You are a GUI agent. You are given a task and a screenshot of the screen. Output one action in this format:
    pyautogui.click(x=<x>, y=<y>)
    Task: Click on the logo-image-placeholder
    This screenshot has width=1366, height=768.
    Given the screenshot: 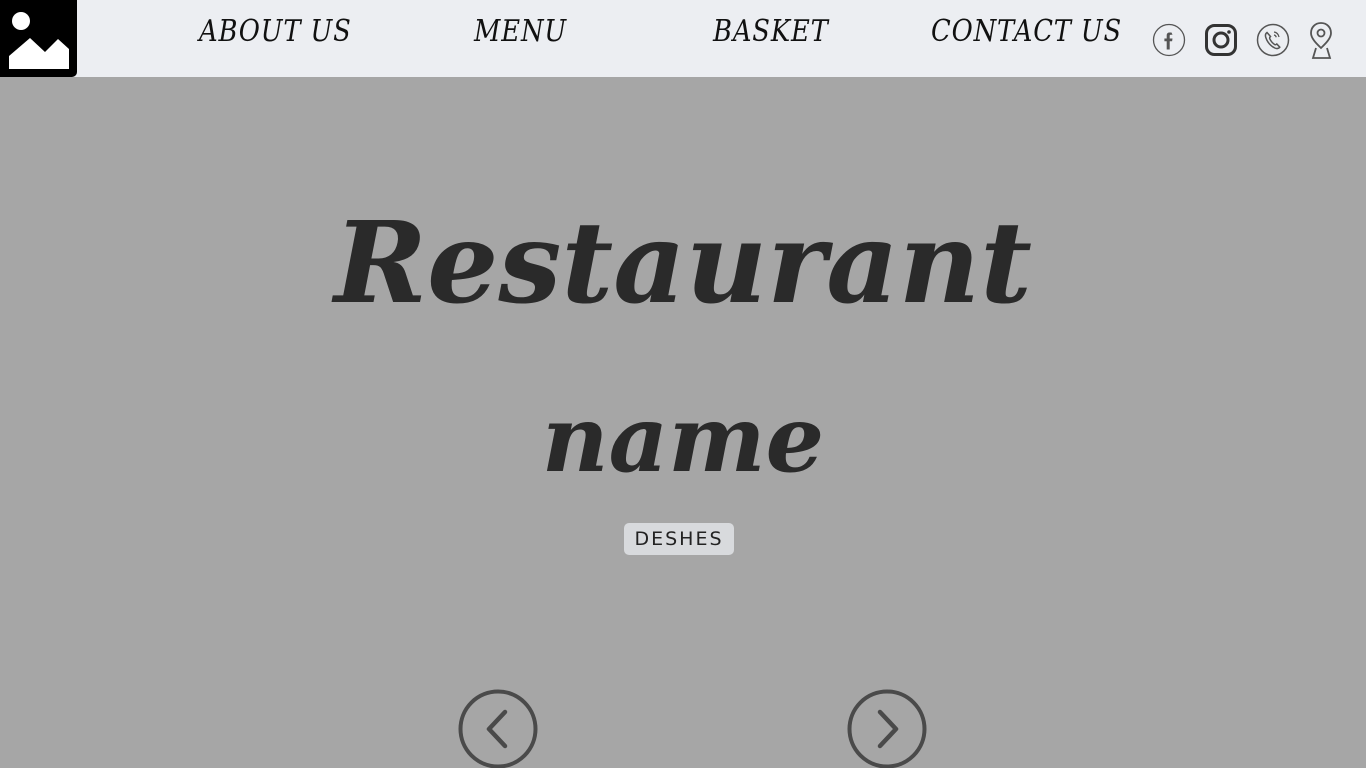 What is the action you would take?
    pyautogui.click(x=38, y=38)
    